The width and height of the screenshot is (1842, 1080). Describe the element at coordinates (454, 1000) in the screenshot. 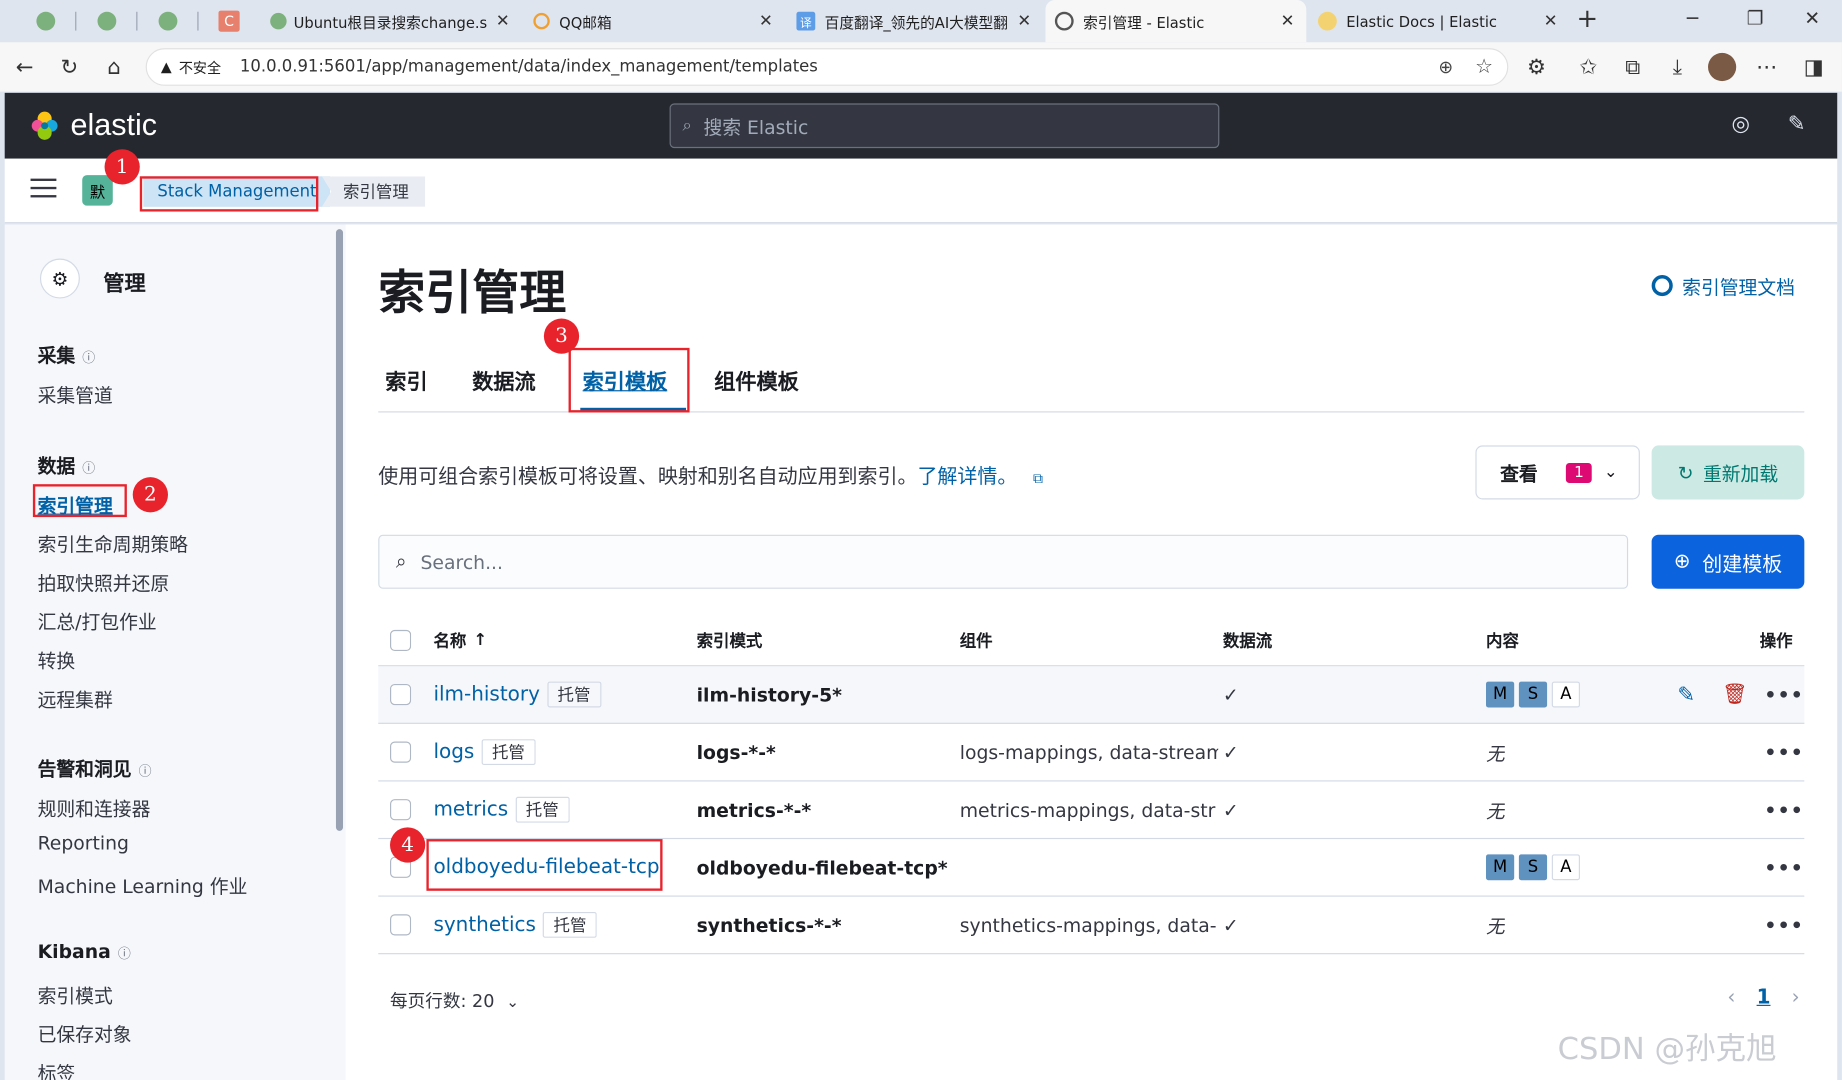

I see `rows-per-page-selector: 每页行数: 20 ⌄` at that location.